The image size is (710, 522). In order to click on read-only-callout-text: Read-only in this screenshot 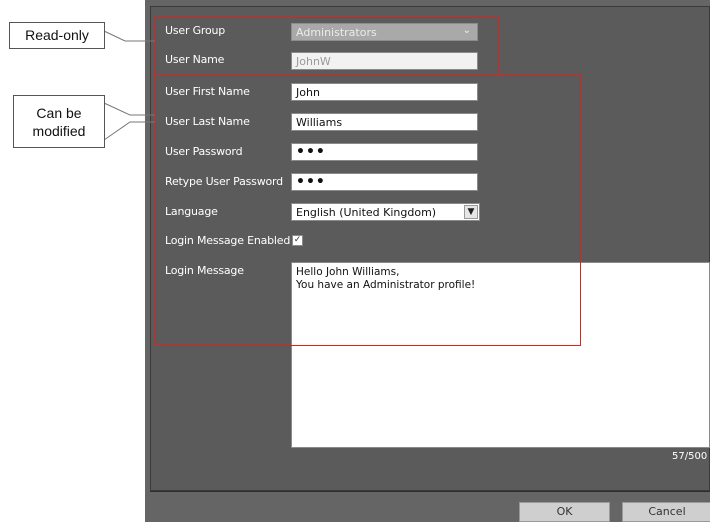, I will do `click(57, 35)`.